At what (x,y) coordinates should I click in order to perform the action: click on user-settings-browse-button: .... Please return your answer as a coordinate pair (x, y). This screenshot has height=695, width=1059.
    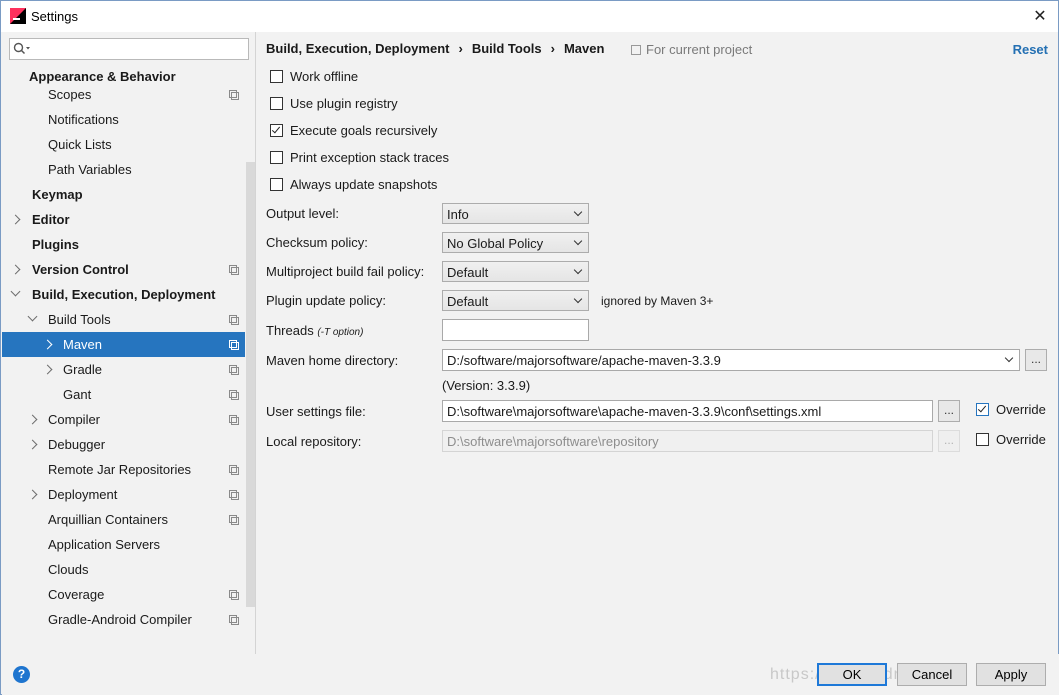
    Looking at the image, I should click on (949, 411).